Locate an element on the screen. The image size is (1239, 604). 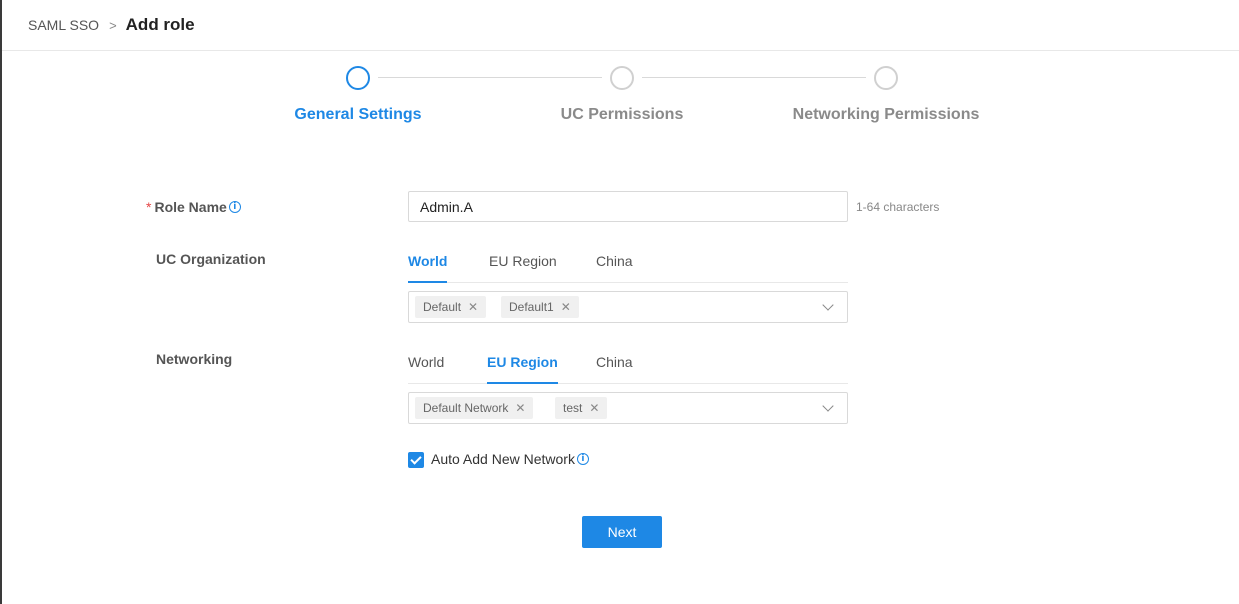
uc-tab-world: World is located at coordinates (428, 268).